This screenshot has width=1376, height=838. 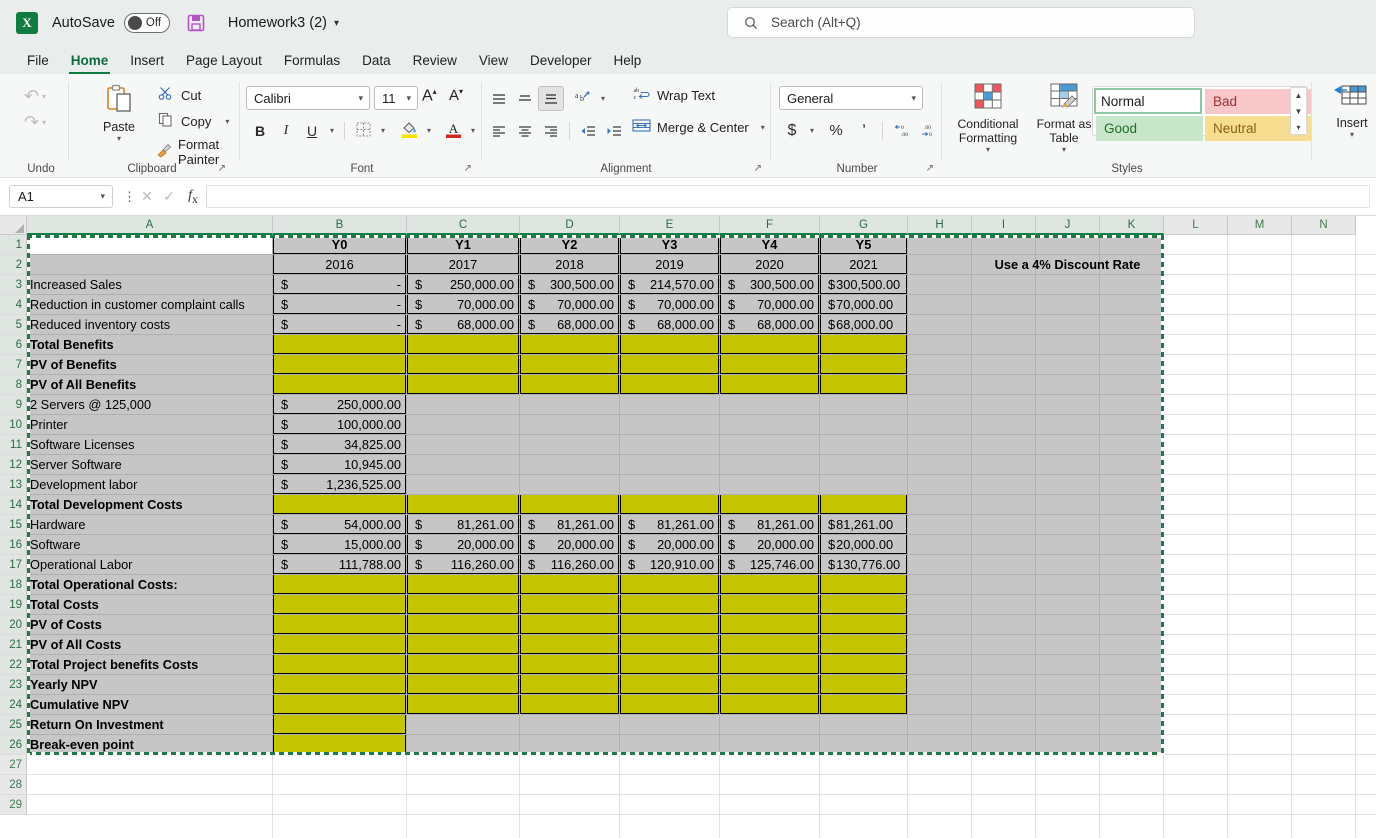 I want to click on cell-r22-cF, so click(x=769, y=664).